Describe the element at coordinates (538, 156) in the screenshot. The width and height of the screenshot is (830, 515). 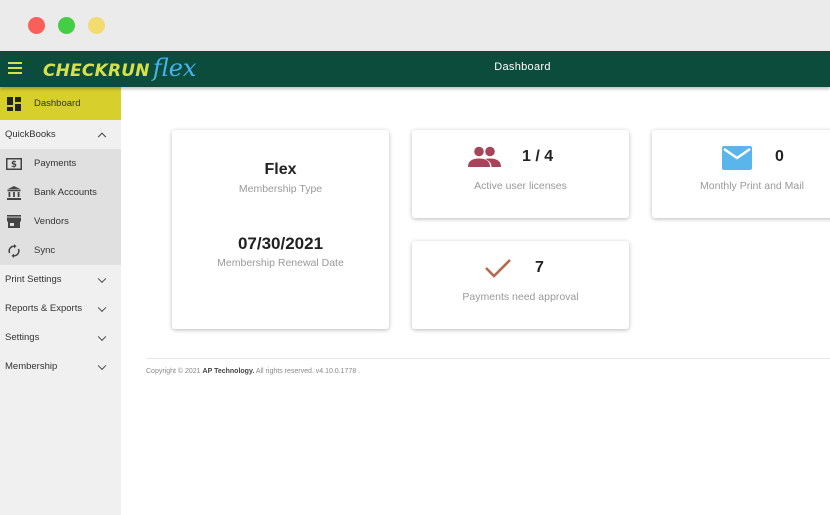
I see `user-licenses-value: 1 / 4` at that location.